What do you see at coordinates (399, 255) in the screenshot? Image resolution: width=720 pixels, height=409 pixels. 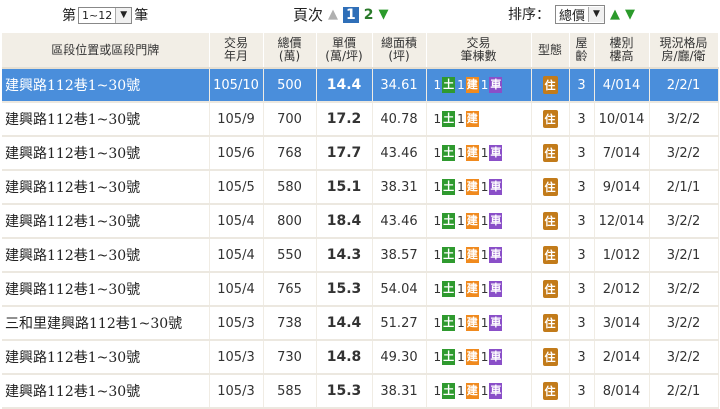 I see `cell-area: 38.57` at bounding box center [399, 255].